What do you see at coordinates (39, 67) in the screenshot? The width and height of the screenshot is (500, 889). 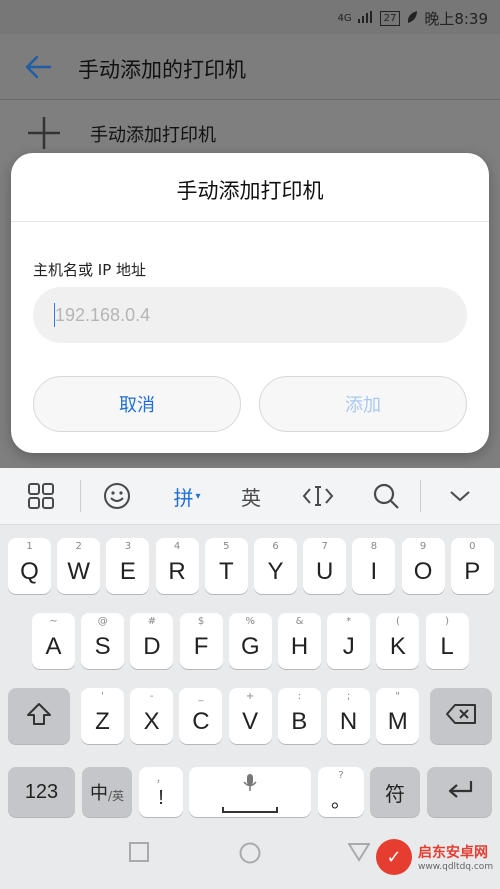 I see `back-arrow-icon` at bounding box center [39, 67].